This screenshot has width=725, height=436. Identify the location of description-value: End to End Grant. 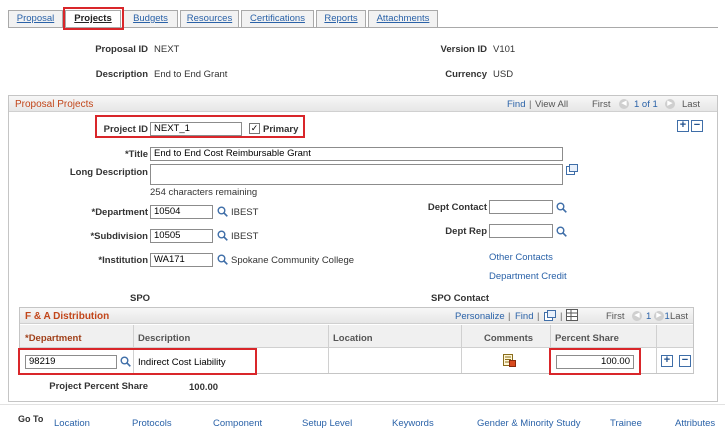
(191, 74).